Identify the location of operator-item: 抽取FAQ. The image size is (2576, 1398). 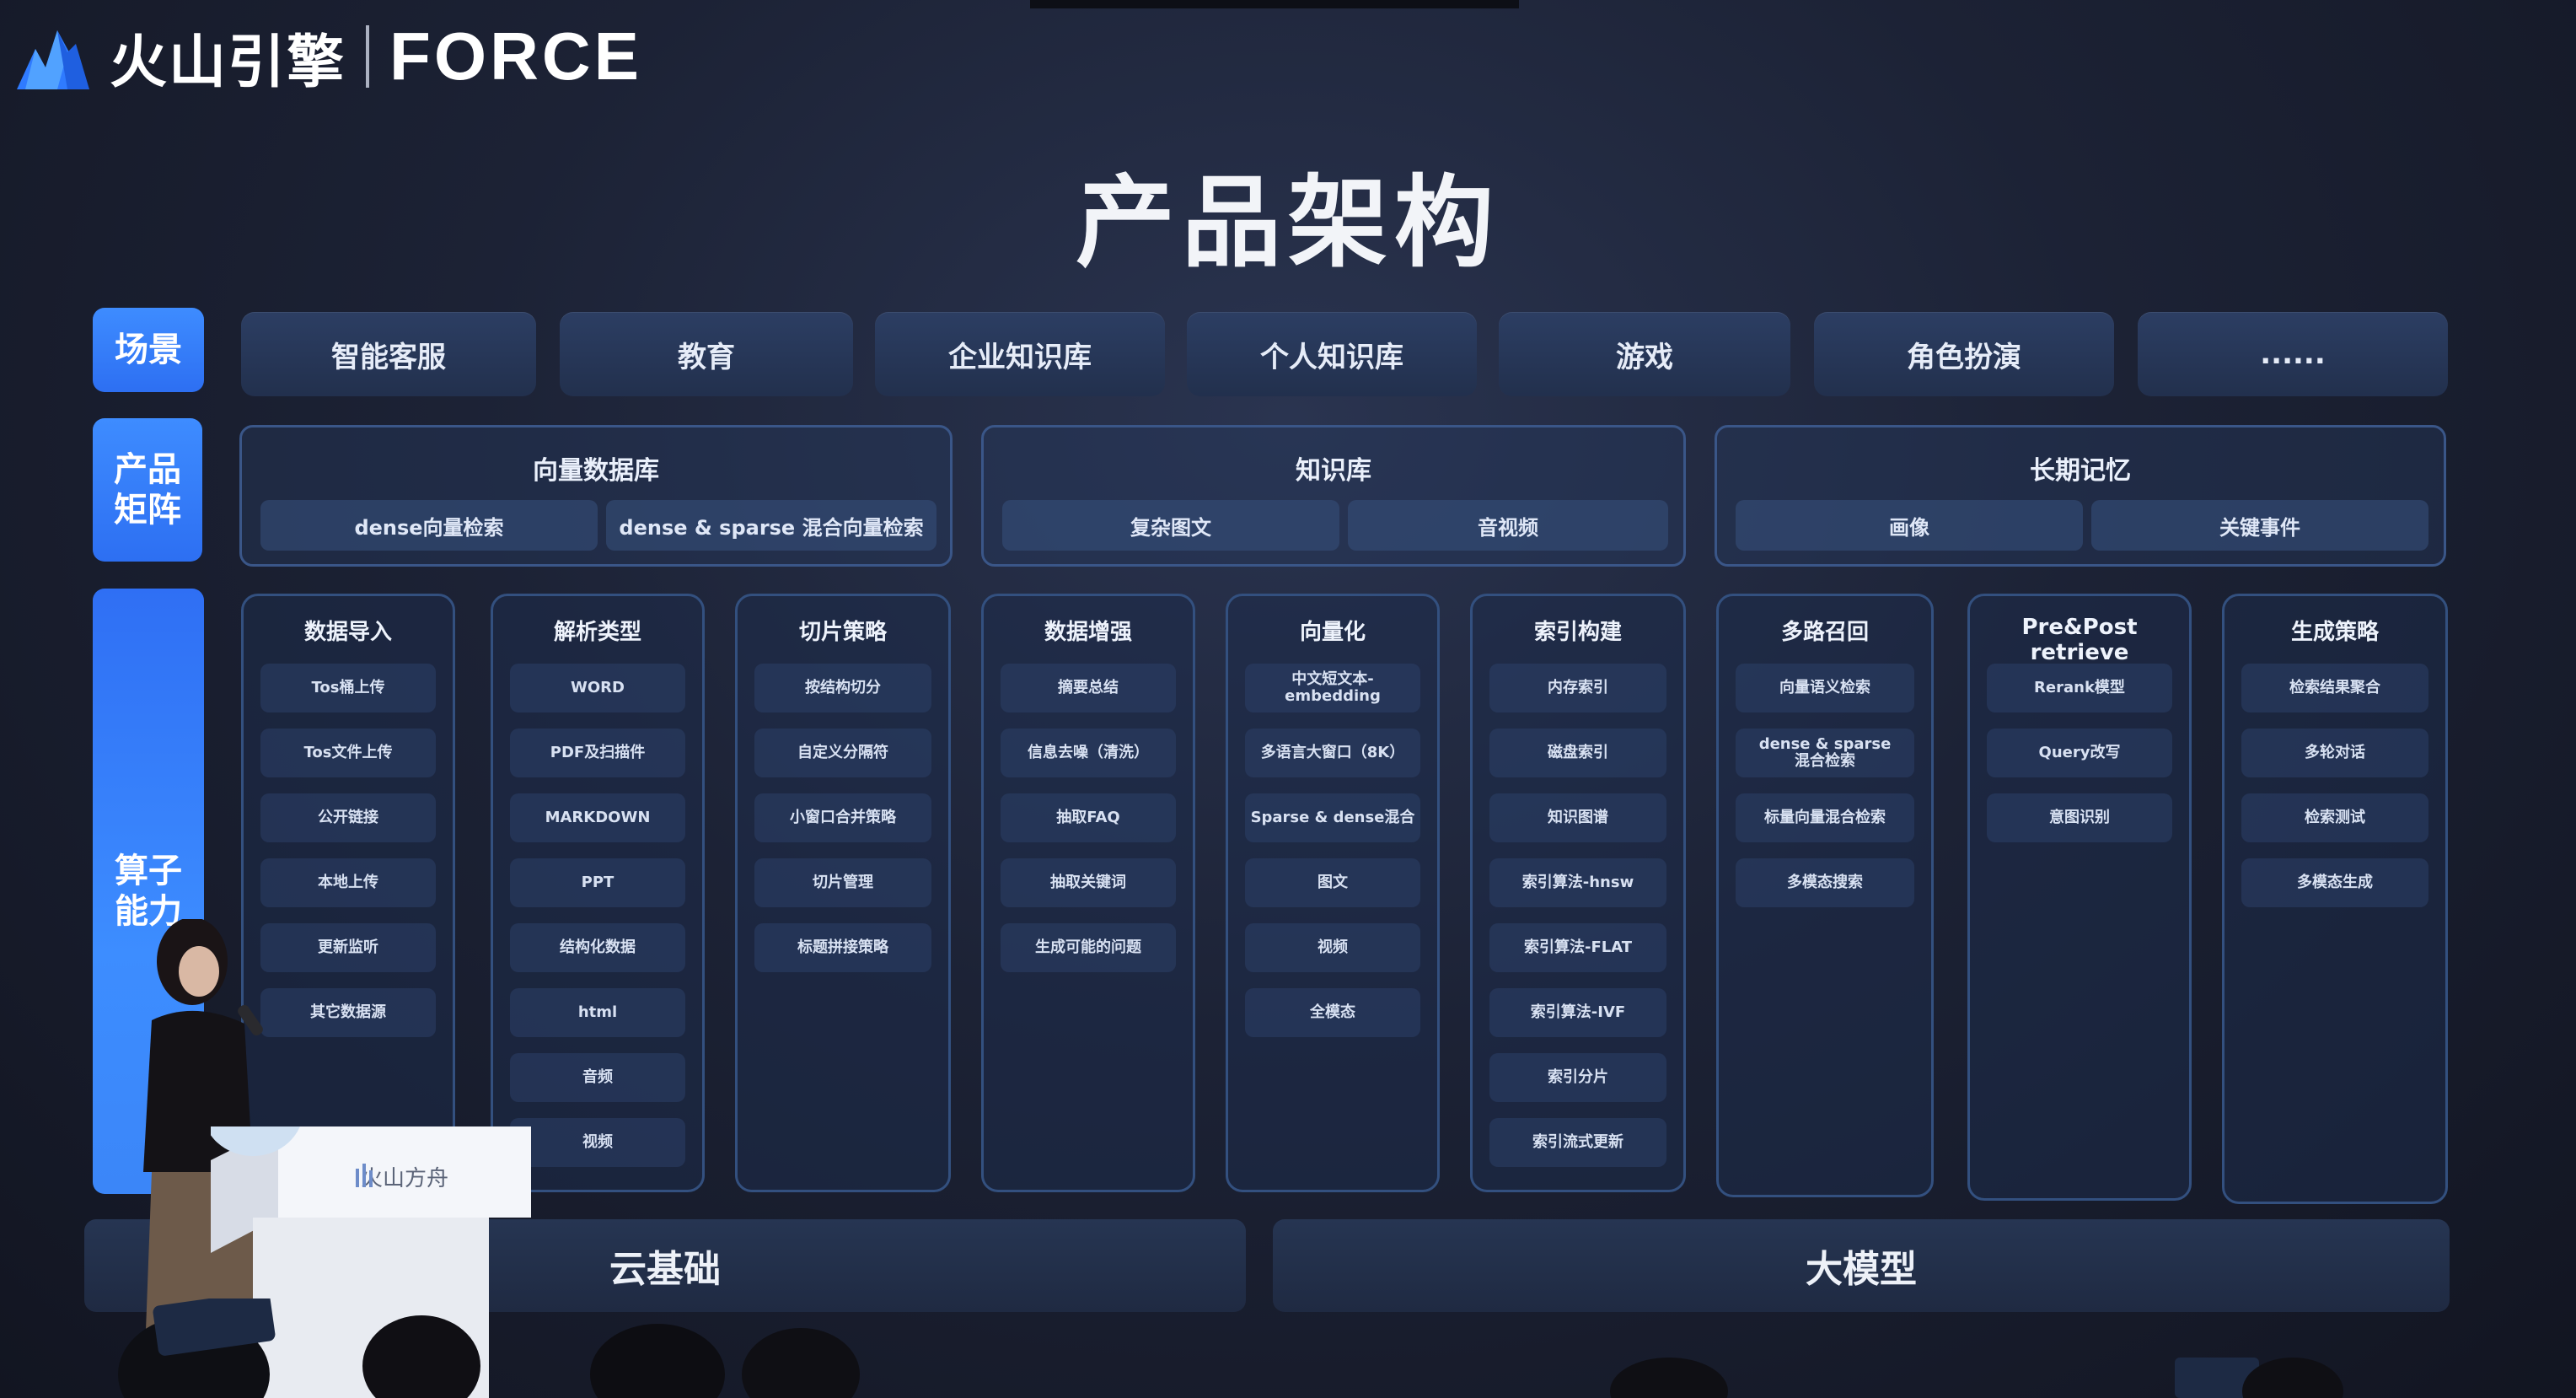
(1088, 817).